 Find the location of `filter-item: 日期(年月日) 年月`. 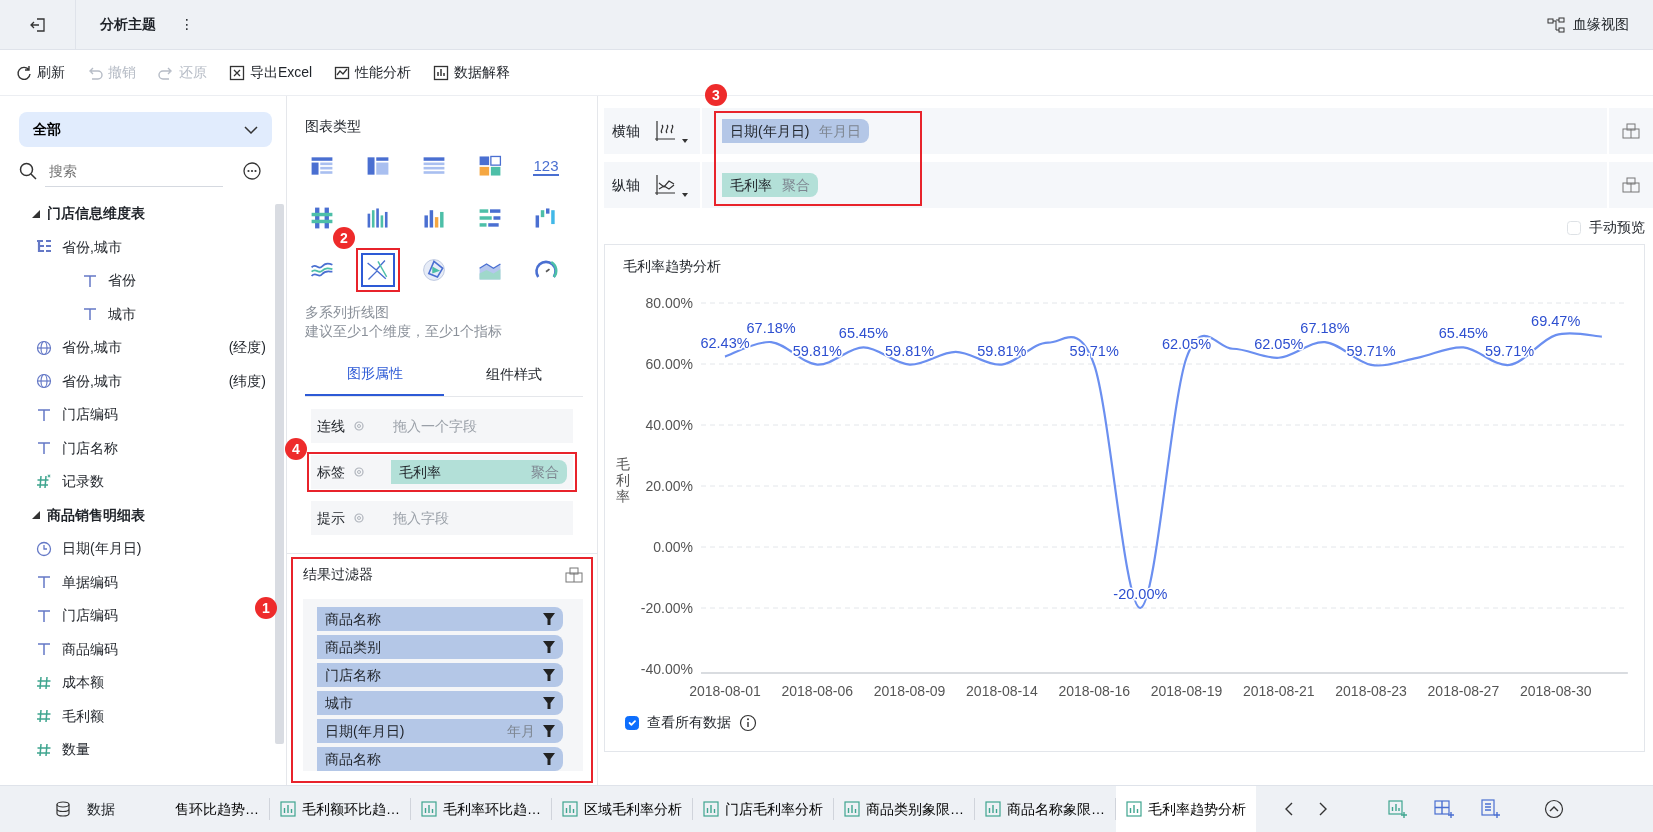

filter-item: 日期(年月日) 年月 is located at coordinates (440, 731).